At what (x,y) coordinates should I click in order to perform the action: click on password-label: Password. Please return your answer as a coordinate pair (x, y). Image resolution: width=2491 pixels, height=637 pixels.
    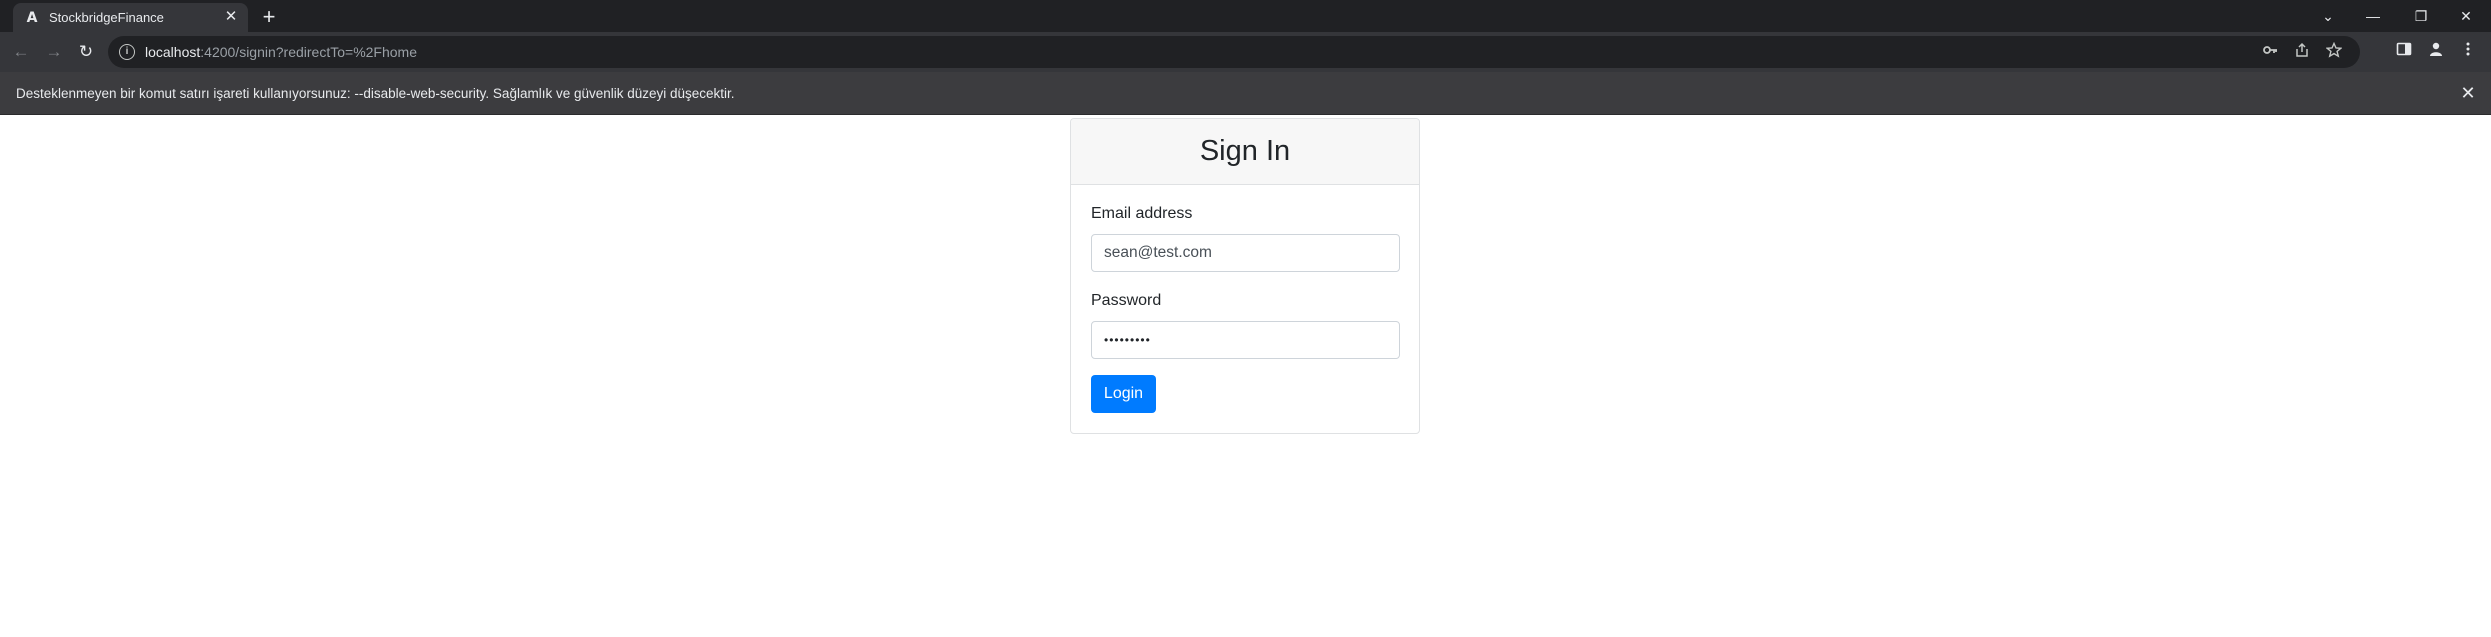
    Looking at the image, I should click on (1126, 300).